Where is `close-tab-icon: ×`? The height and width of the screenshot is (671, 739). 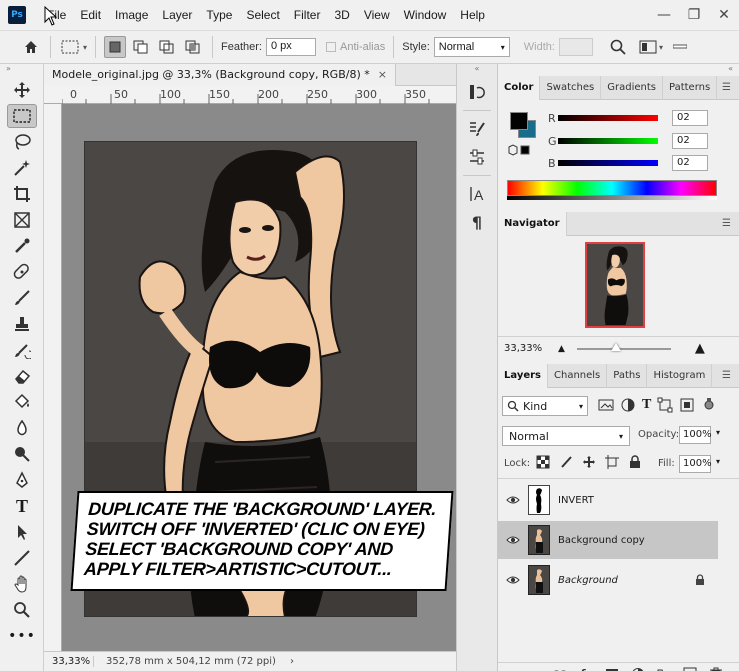
close-tab-icon: × is located at coordinates (382, 74).